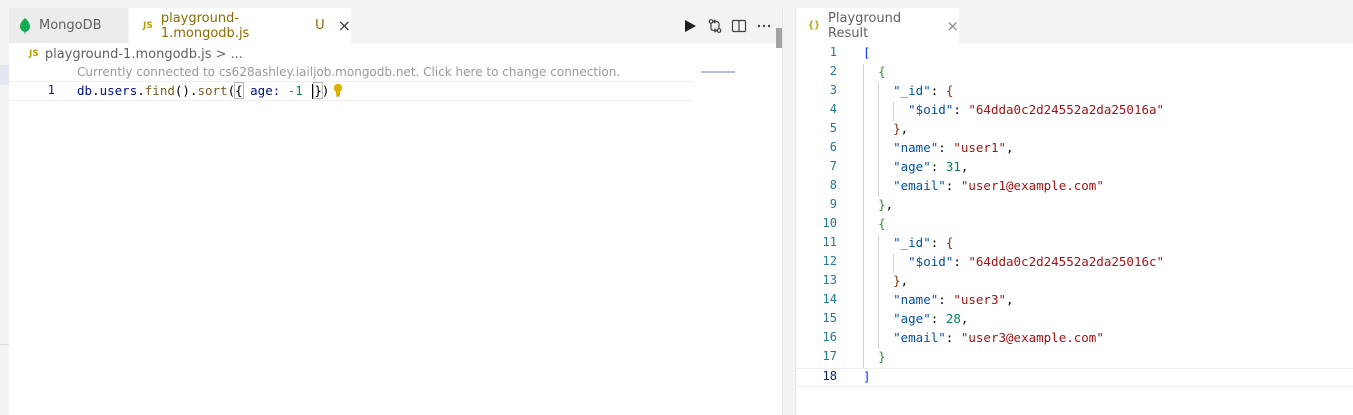  Describe the element at coordinates (221, 54) in the screenshot. I see `breadcrumb-chevron-icon: >` at that location.